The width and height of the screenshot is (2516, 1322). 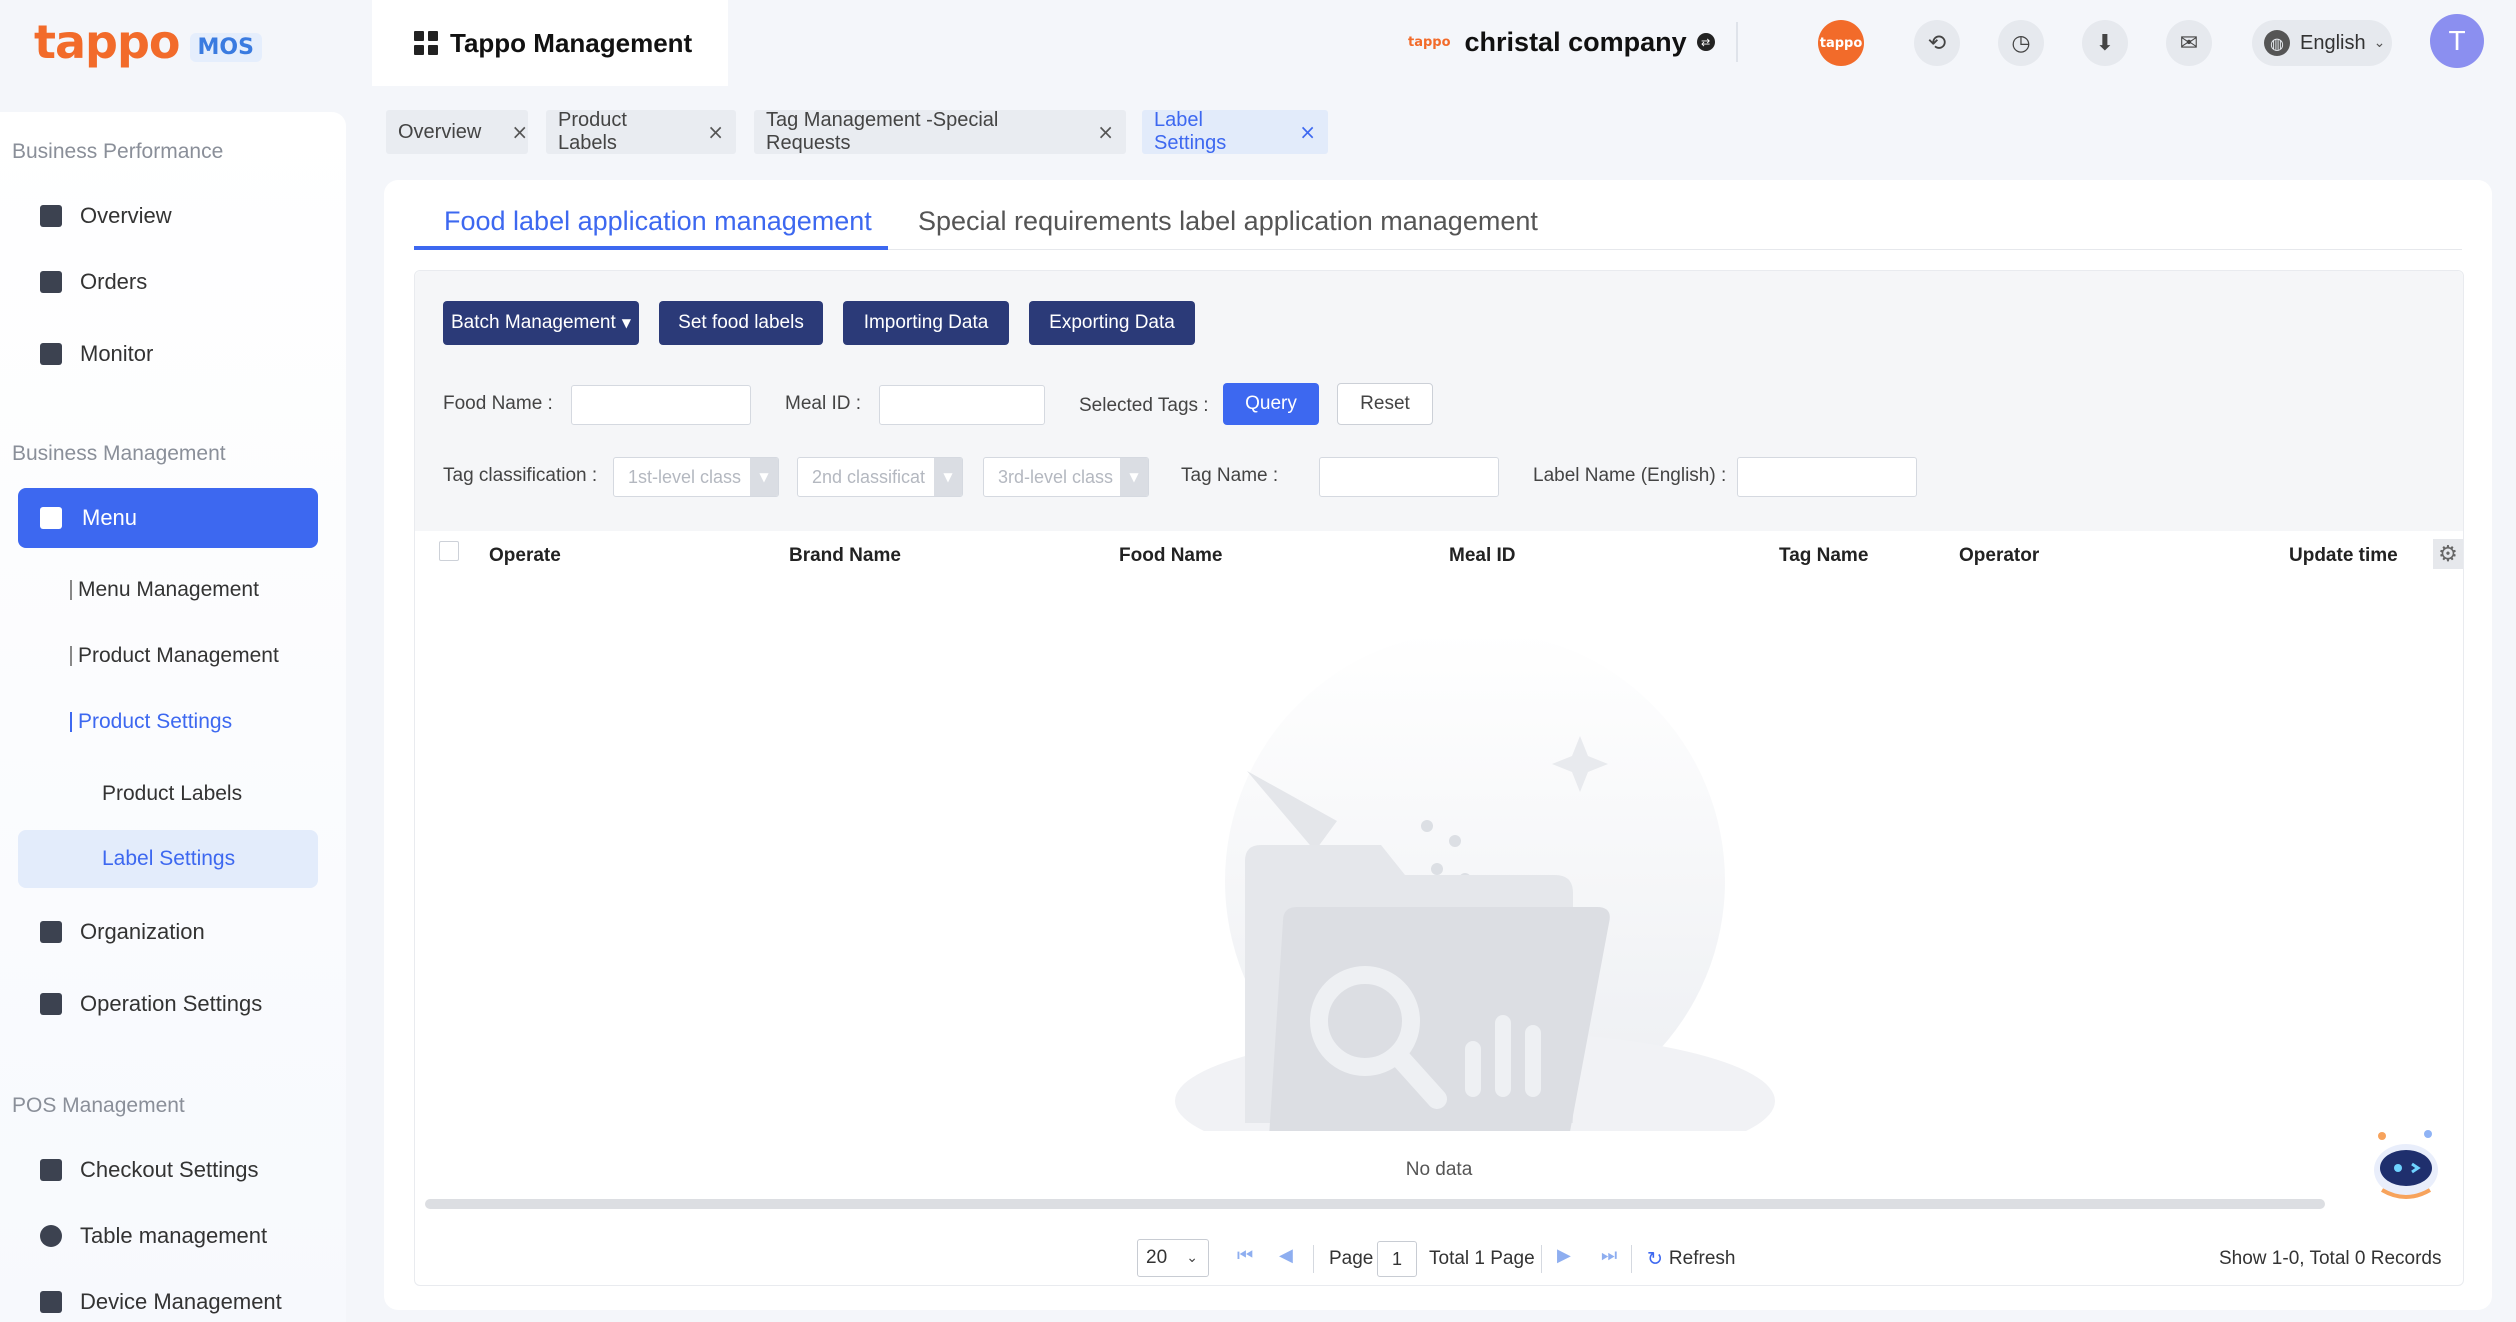 What do you see at coordinates (1286, 1255) in the screenshot?
I see `previous-page-icon: ◀` at bounding box center [1286, 1255].